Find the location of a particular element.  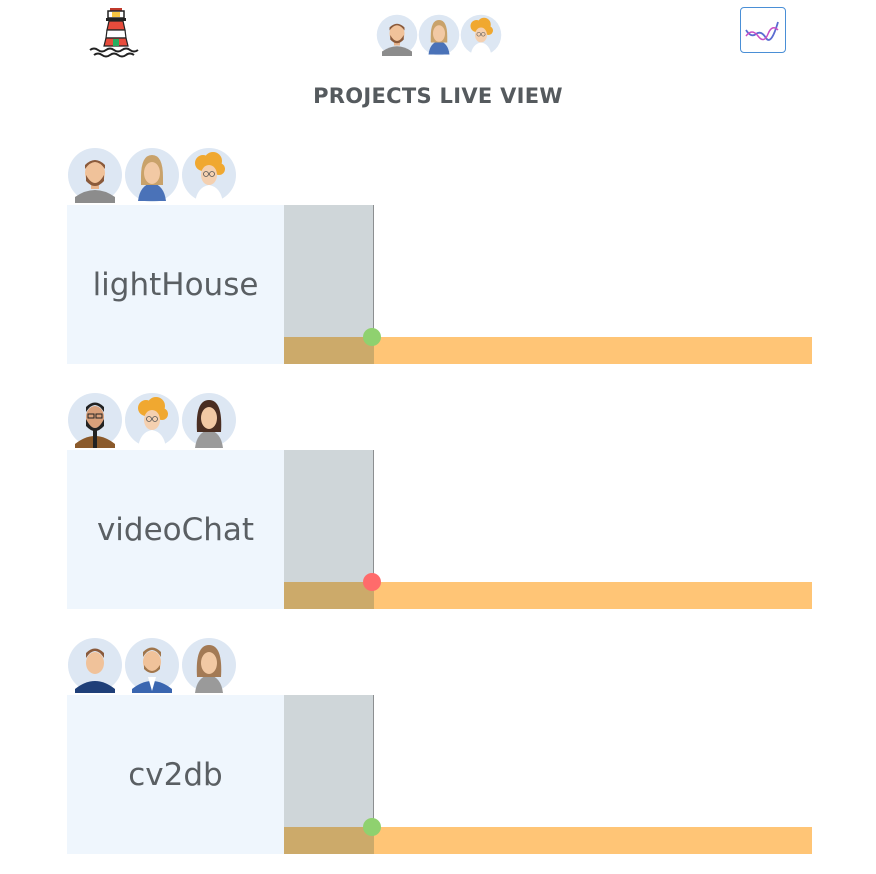

avatar-long-hair-woman is located at coordinates (209, 665).